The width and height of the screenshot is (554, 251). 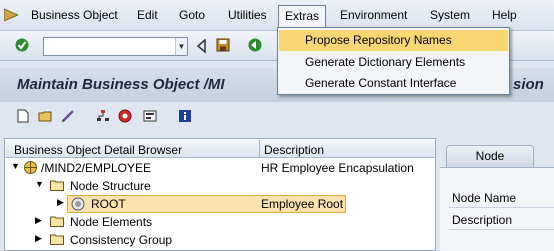 What do you see at coordinates (220, 204) in the screenshot?
I see `tree-row-selected: ▶ ROOT Employee Root` at bounding box center [220, 204].